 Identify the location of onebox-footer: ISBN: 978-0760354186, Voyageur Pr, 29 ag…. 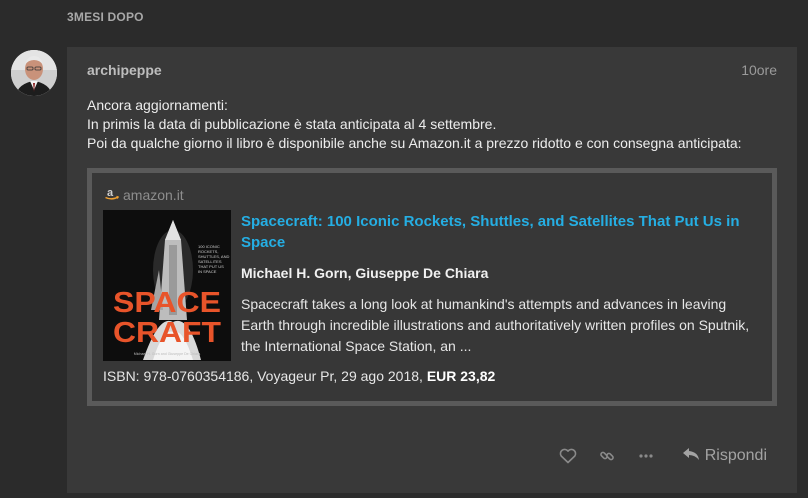
(299, 376).